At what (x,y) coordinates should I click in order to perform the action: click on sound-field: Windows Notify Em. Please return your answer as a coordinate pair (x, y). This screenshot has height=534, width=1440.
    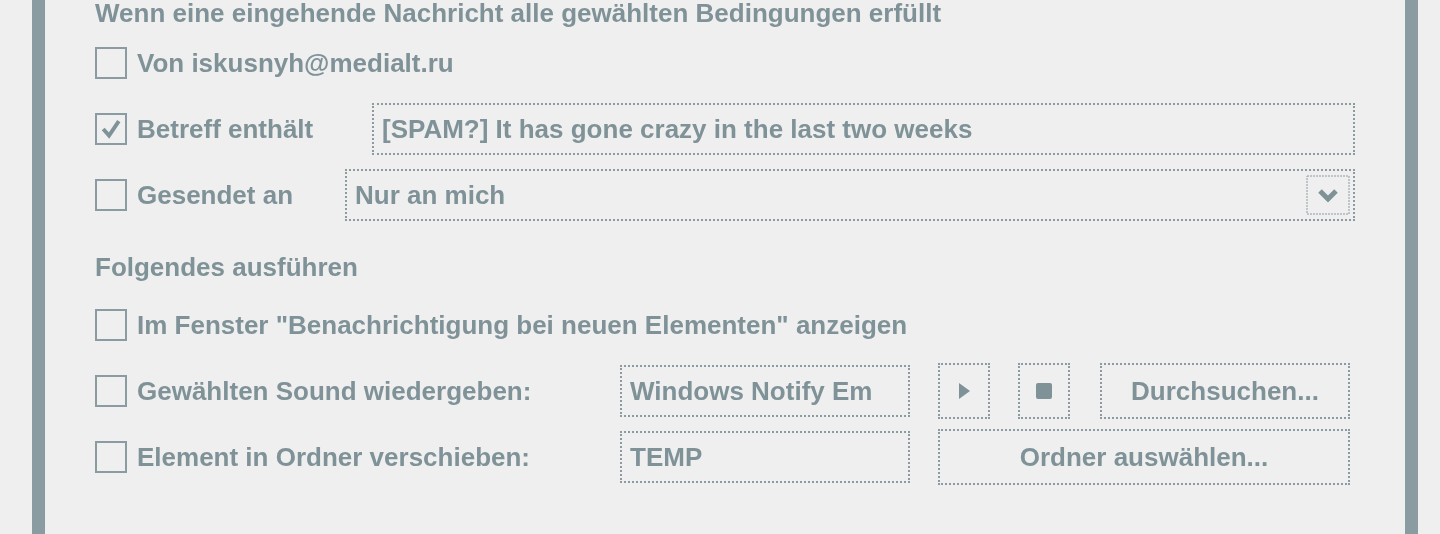
    Looking at the image, I should click on (765, 391).